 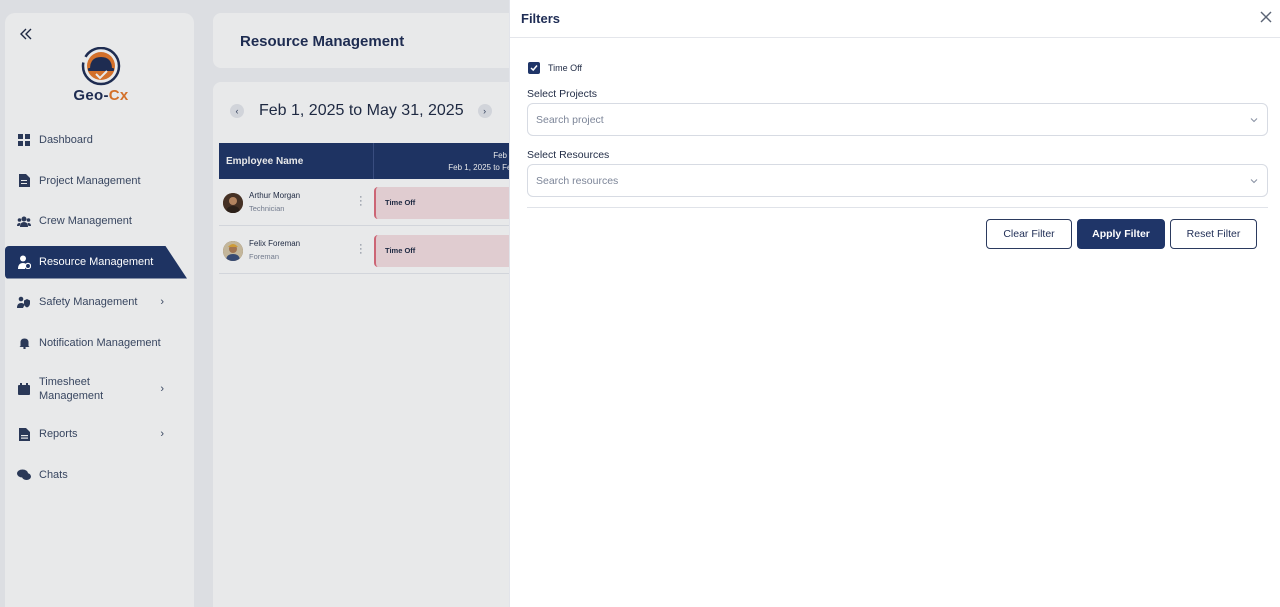 What do you see at coordinates (895, 19) in the screenshot?
I see `drawer-header: Filters` at bounding box center [895, 19].